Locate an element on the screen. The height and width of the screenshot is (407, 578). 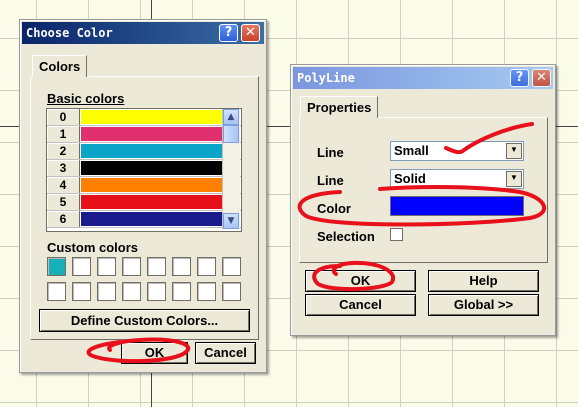
basic-color-row: 3 is located at coordinates (144, 168).